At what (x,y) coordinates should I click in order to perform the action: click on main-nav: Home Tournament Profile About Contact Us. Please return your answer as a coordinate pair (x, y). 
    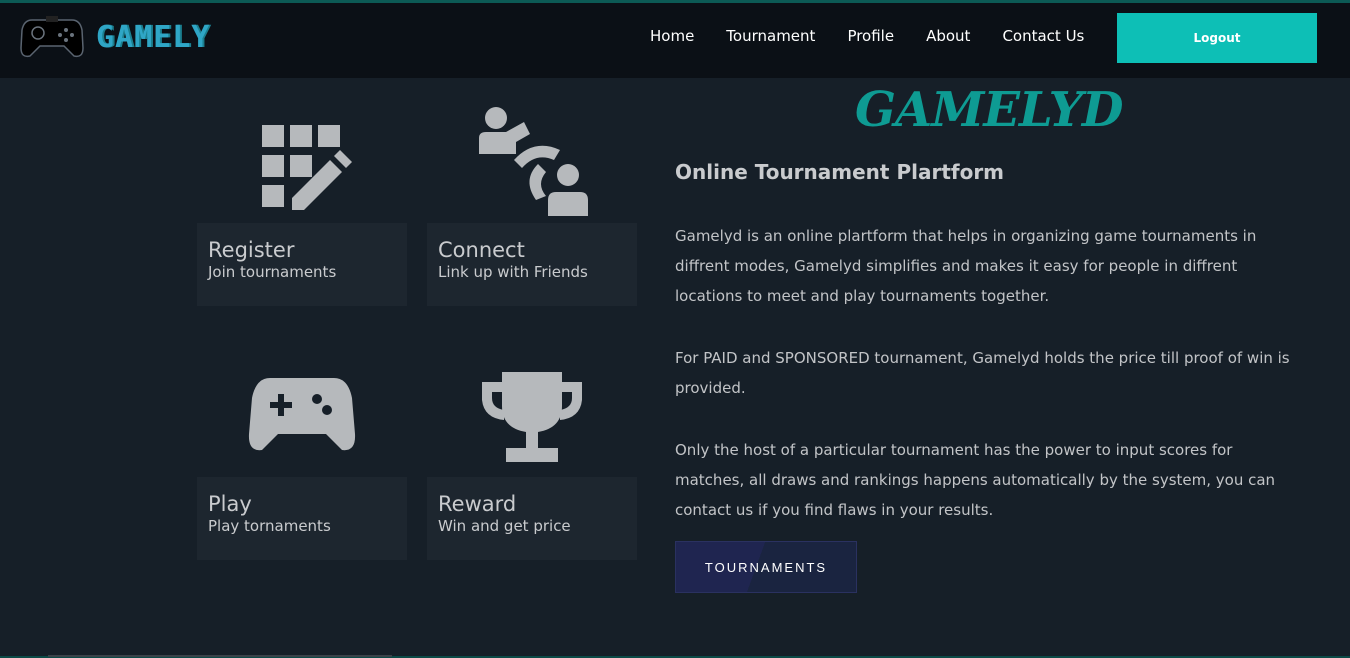
    Looking at the image, I should click on (867, 36).